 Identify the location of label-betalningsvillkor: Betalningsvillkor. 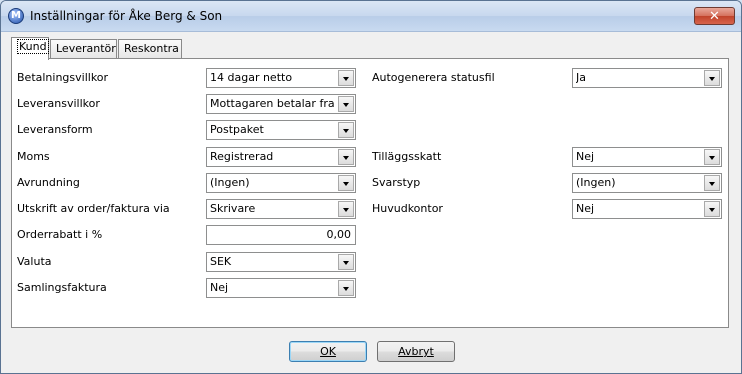
(63, 77).